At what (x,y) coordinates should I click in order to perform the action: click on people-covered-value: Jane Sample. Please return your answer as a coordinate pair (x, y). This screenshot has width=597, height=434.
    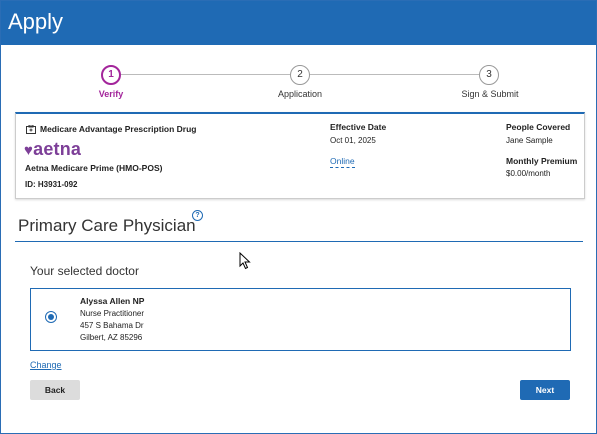
    Looking at the image, I should click on (529, 140).